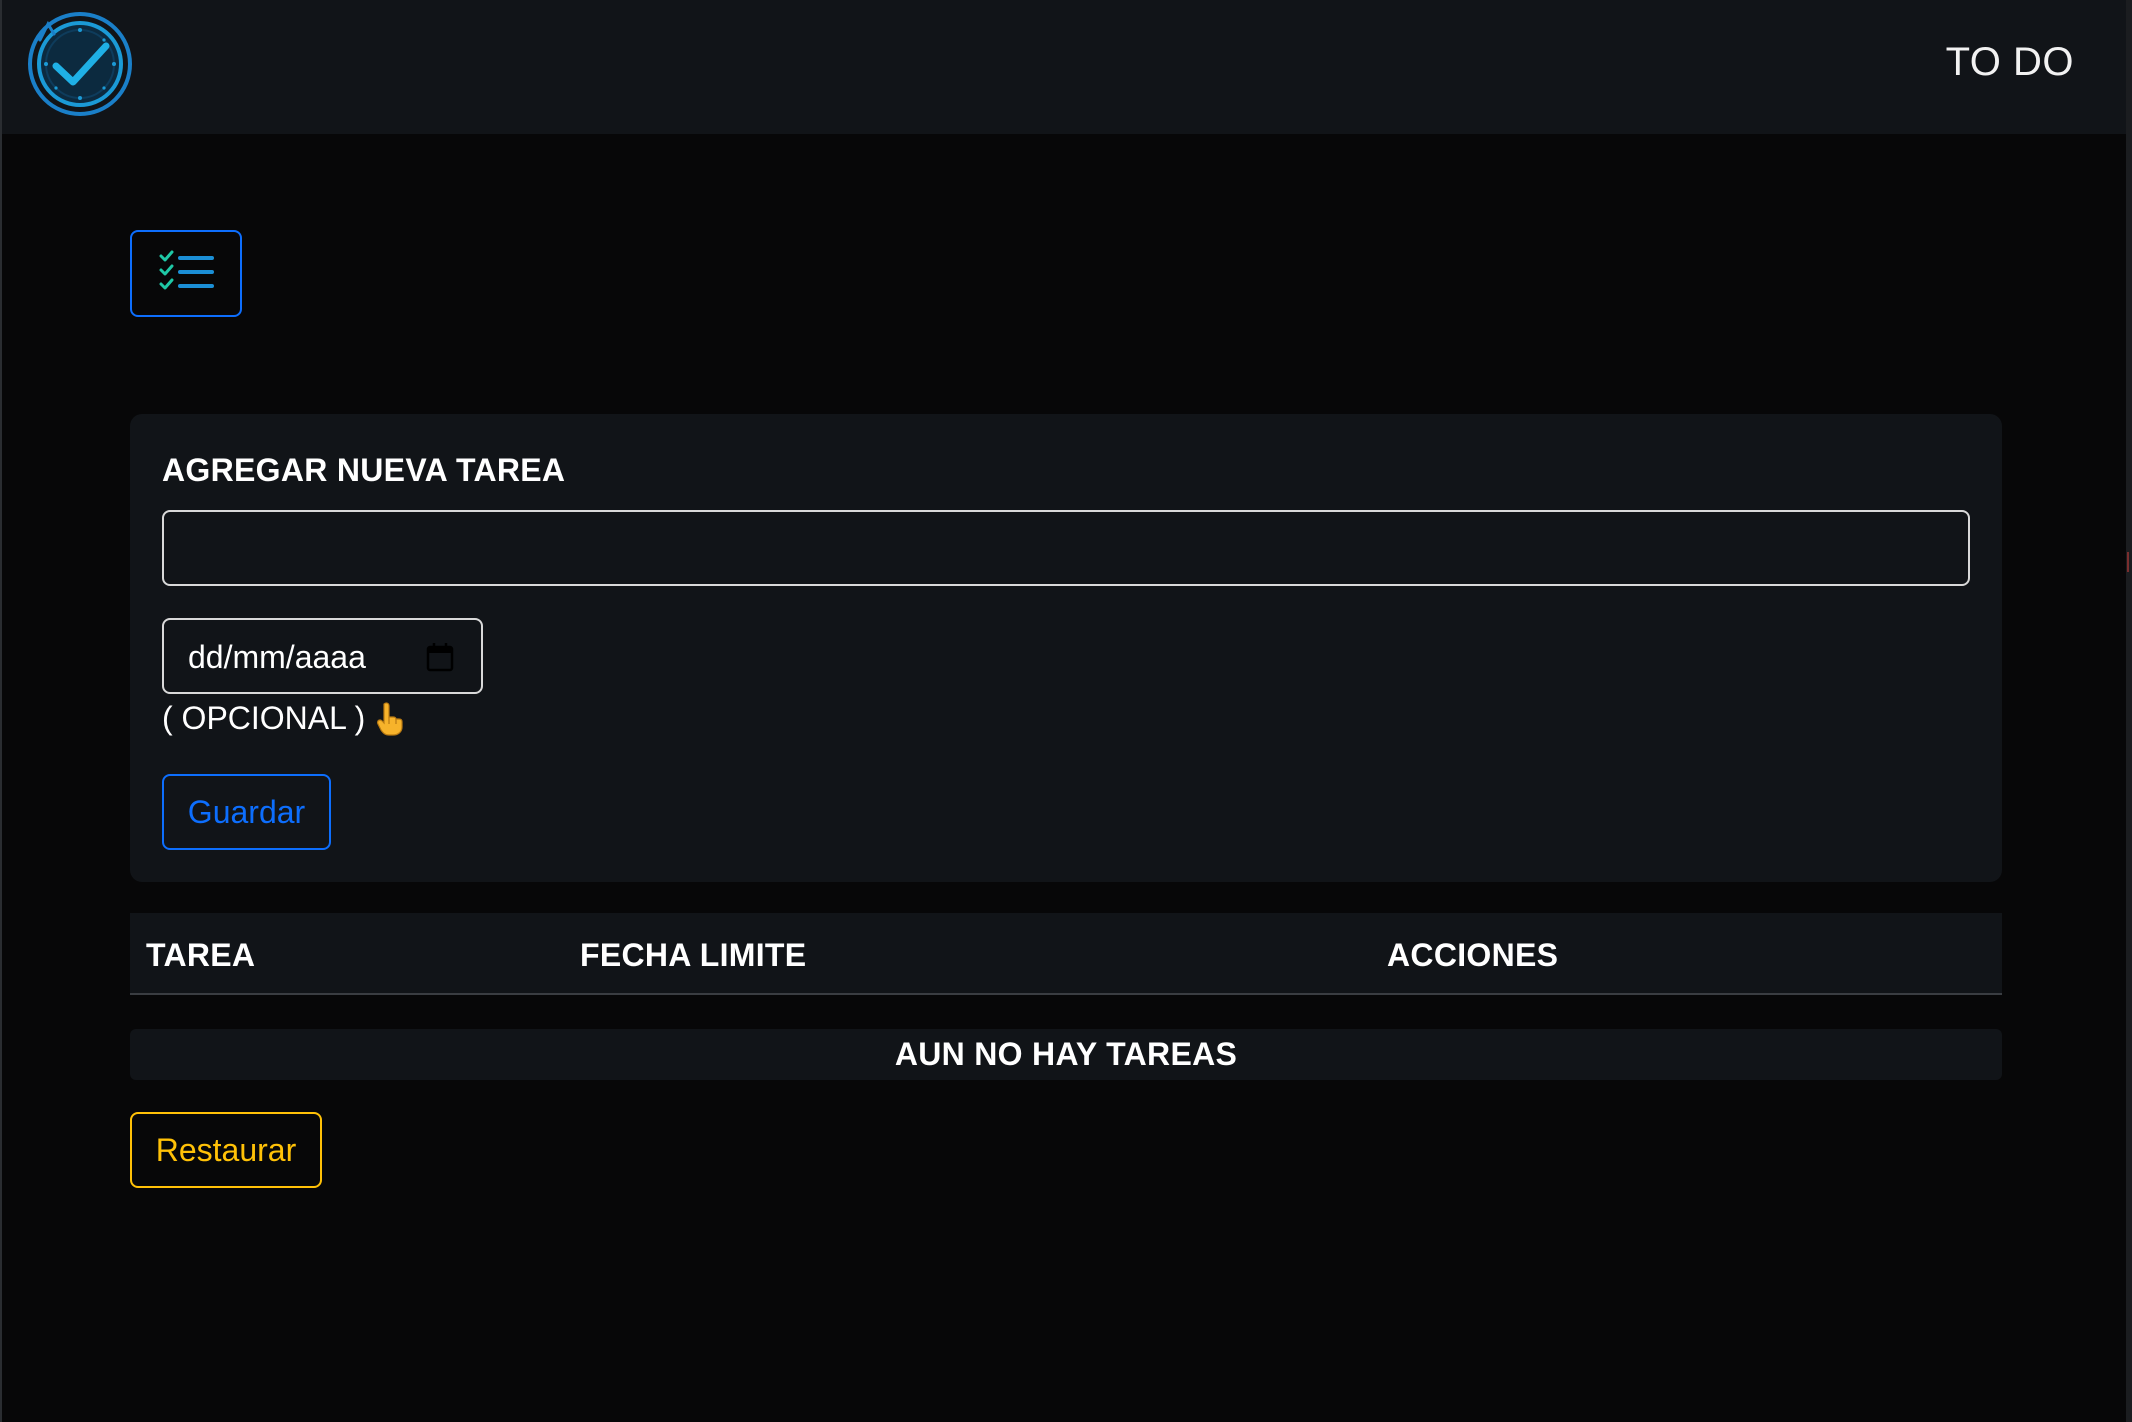 The height and width of the screenshot is (1422, 2132). Describe the element at coordinates (1066, 1054) in the screenshot. I see `empty-tasks-message: AUN NO HAY TAREAS` at that location.